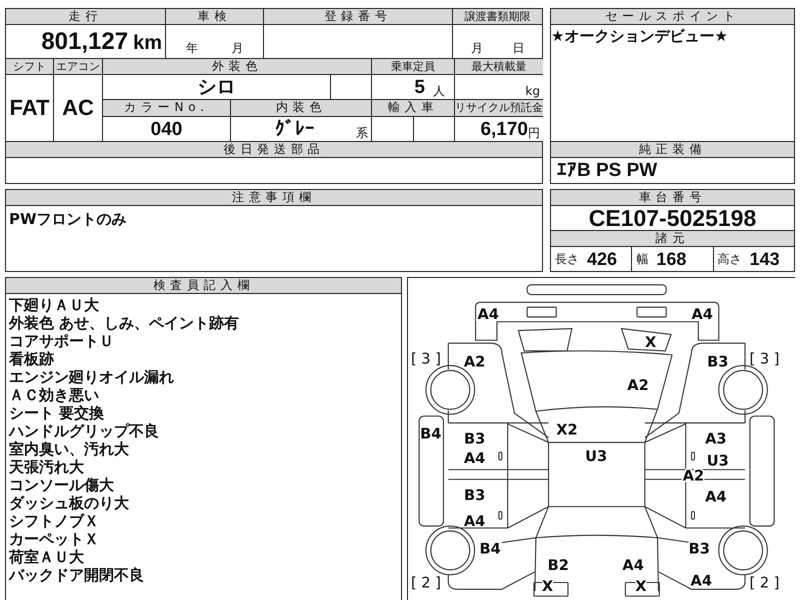 The image size is (800, 600). What do you see at coordinates (166, 108) in the screenshot?
I see `field-label: カラーNo.` at bounding box center [166, 108].